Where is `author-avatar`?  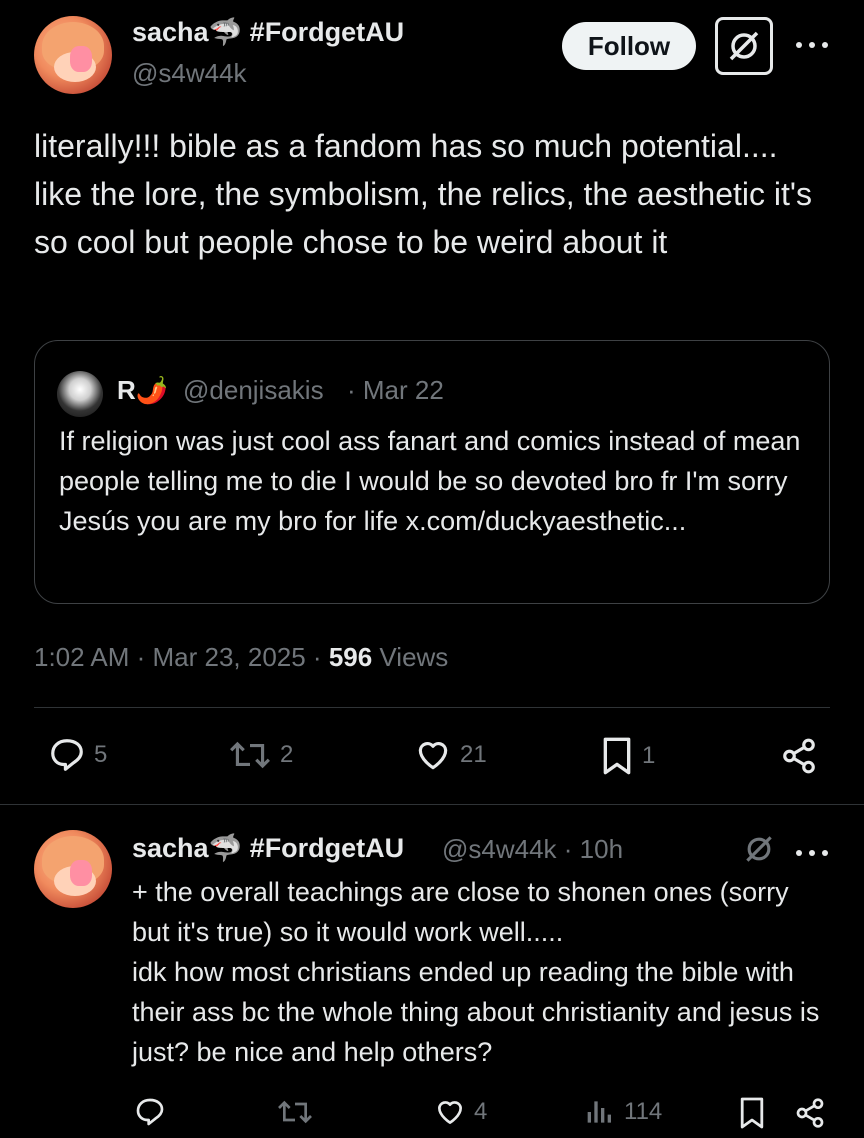
author-avatar is located at coordinates (73, 55).